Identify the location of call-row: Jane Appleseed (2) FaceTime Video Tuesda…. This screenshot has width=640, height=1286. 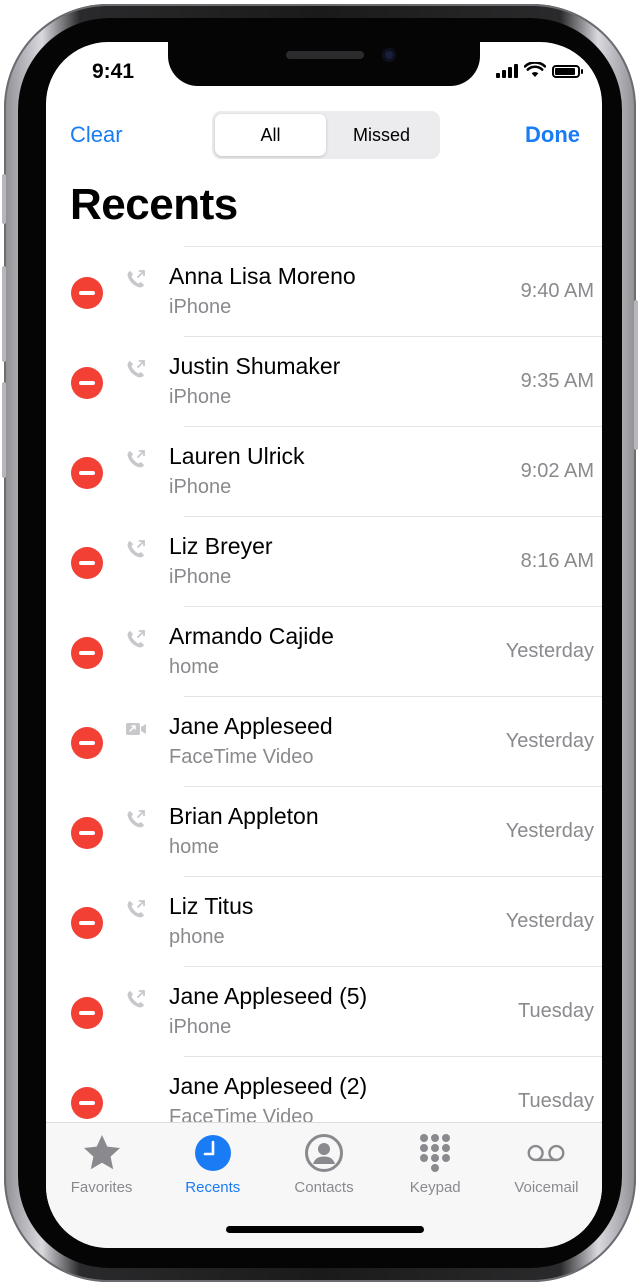
(324, 1089).